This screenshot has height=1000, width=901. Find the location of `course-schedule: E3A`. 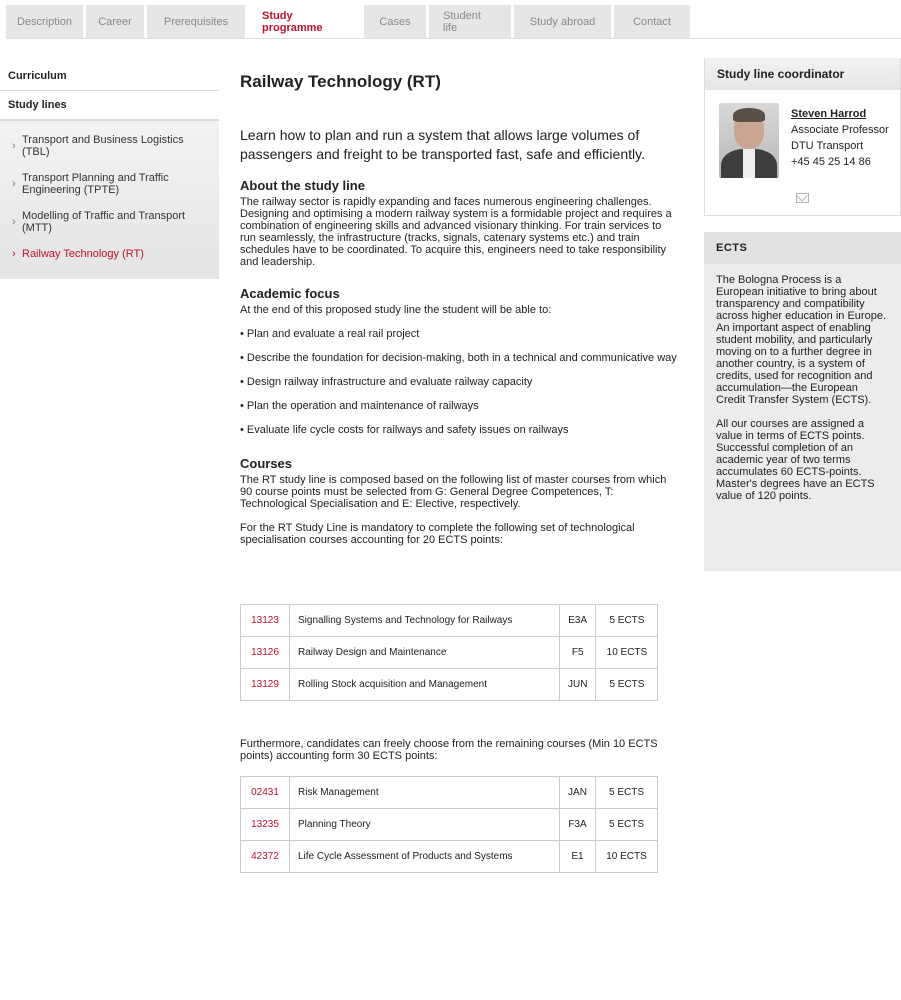

course-schedule: E3A is located at coordinates (577, 620).